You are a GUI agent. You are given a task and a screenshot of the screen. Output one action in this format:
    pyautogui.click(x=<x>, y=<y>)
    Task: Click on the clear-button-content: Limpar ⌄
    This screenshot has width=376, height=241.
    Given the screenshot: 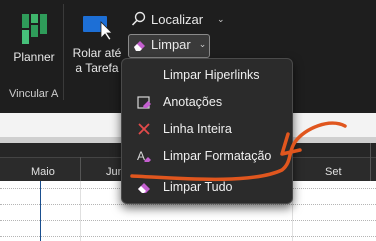 What is the action you would take?
    pyautogui.click(x=169, y=44)
    